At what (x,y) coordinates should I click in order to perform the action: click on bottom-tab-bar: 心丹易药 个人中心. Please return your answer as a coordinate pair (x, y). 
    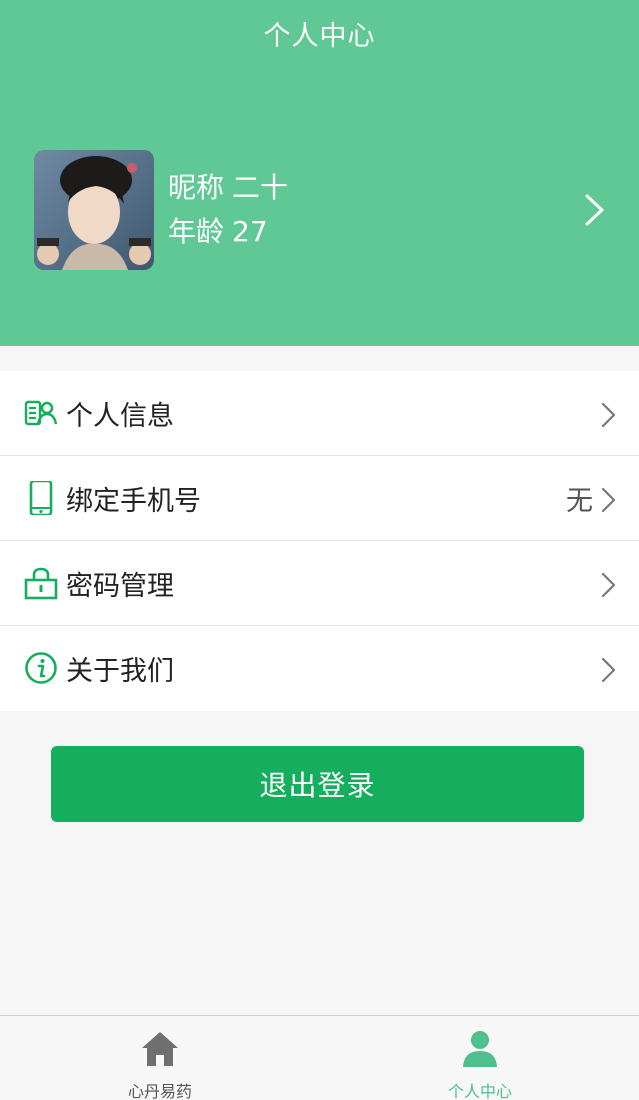
    Looking at the image, I should click on (319, 1057).